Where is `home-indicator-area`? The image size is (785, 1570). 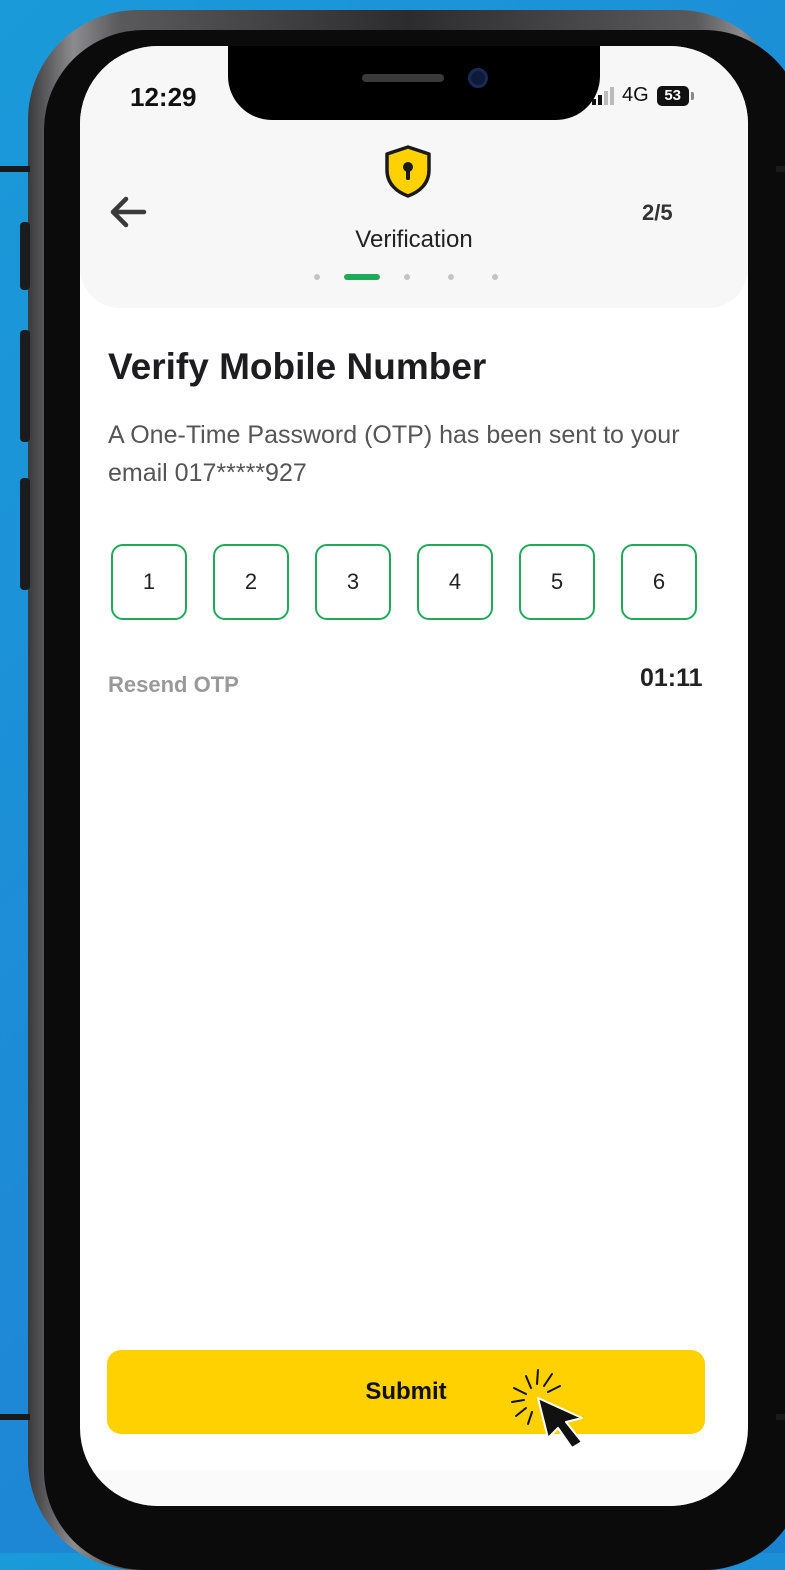
home-indicator-area is located at coordinates (414, 1488).